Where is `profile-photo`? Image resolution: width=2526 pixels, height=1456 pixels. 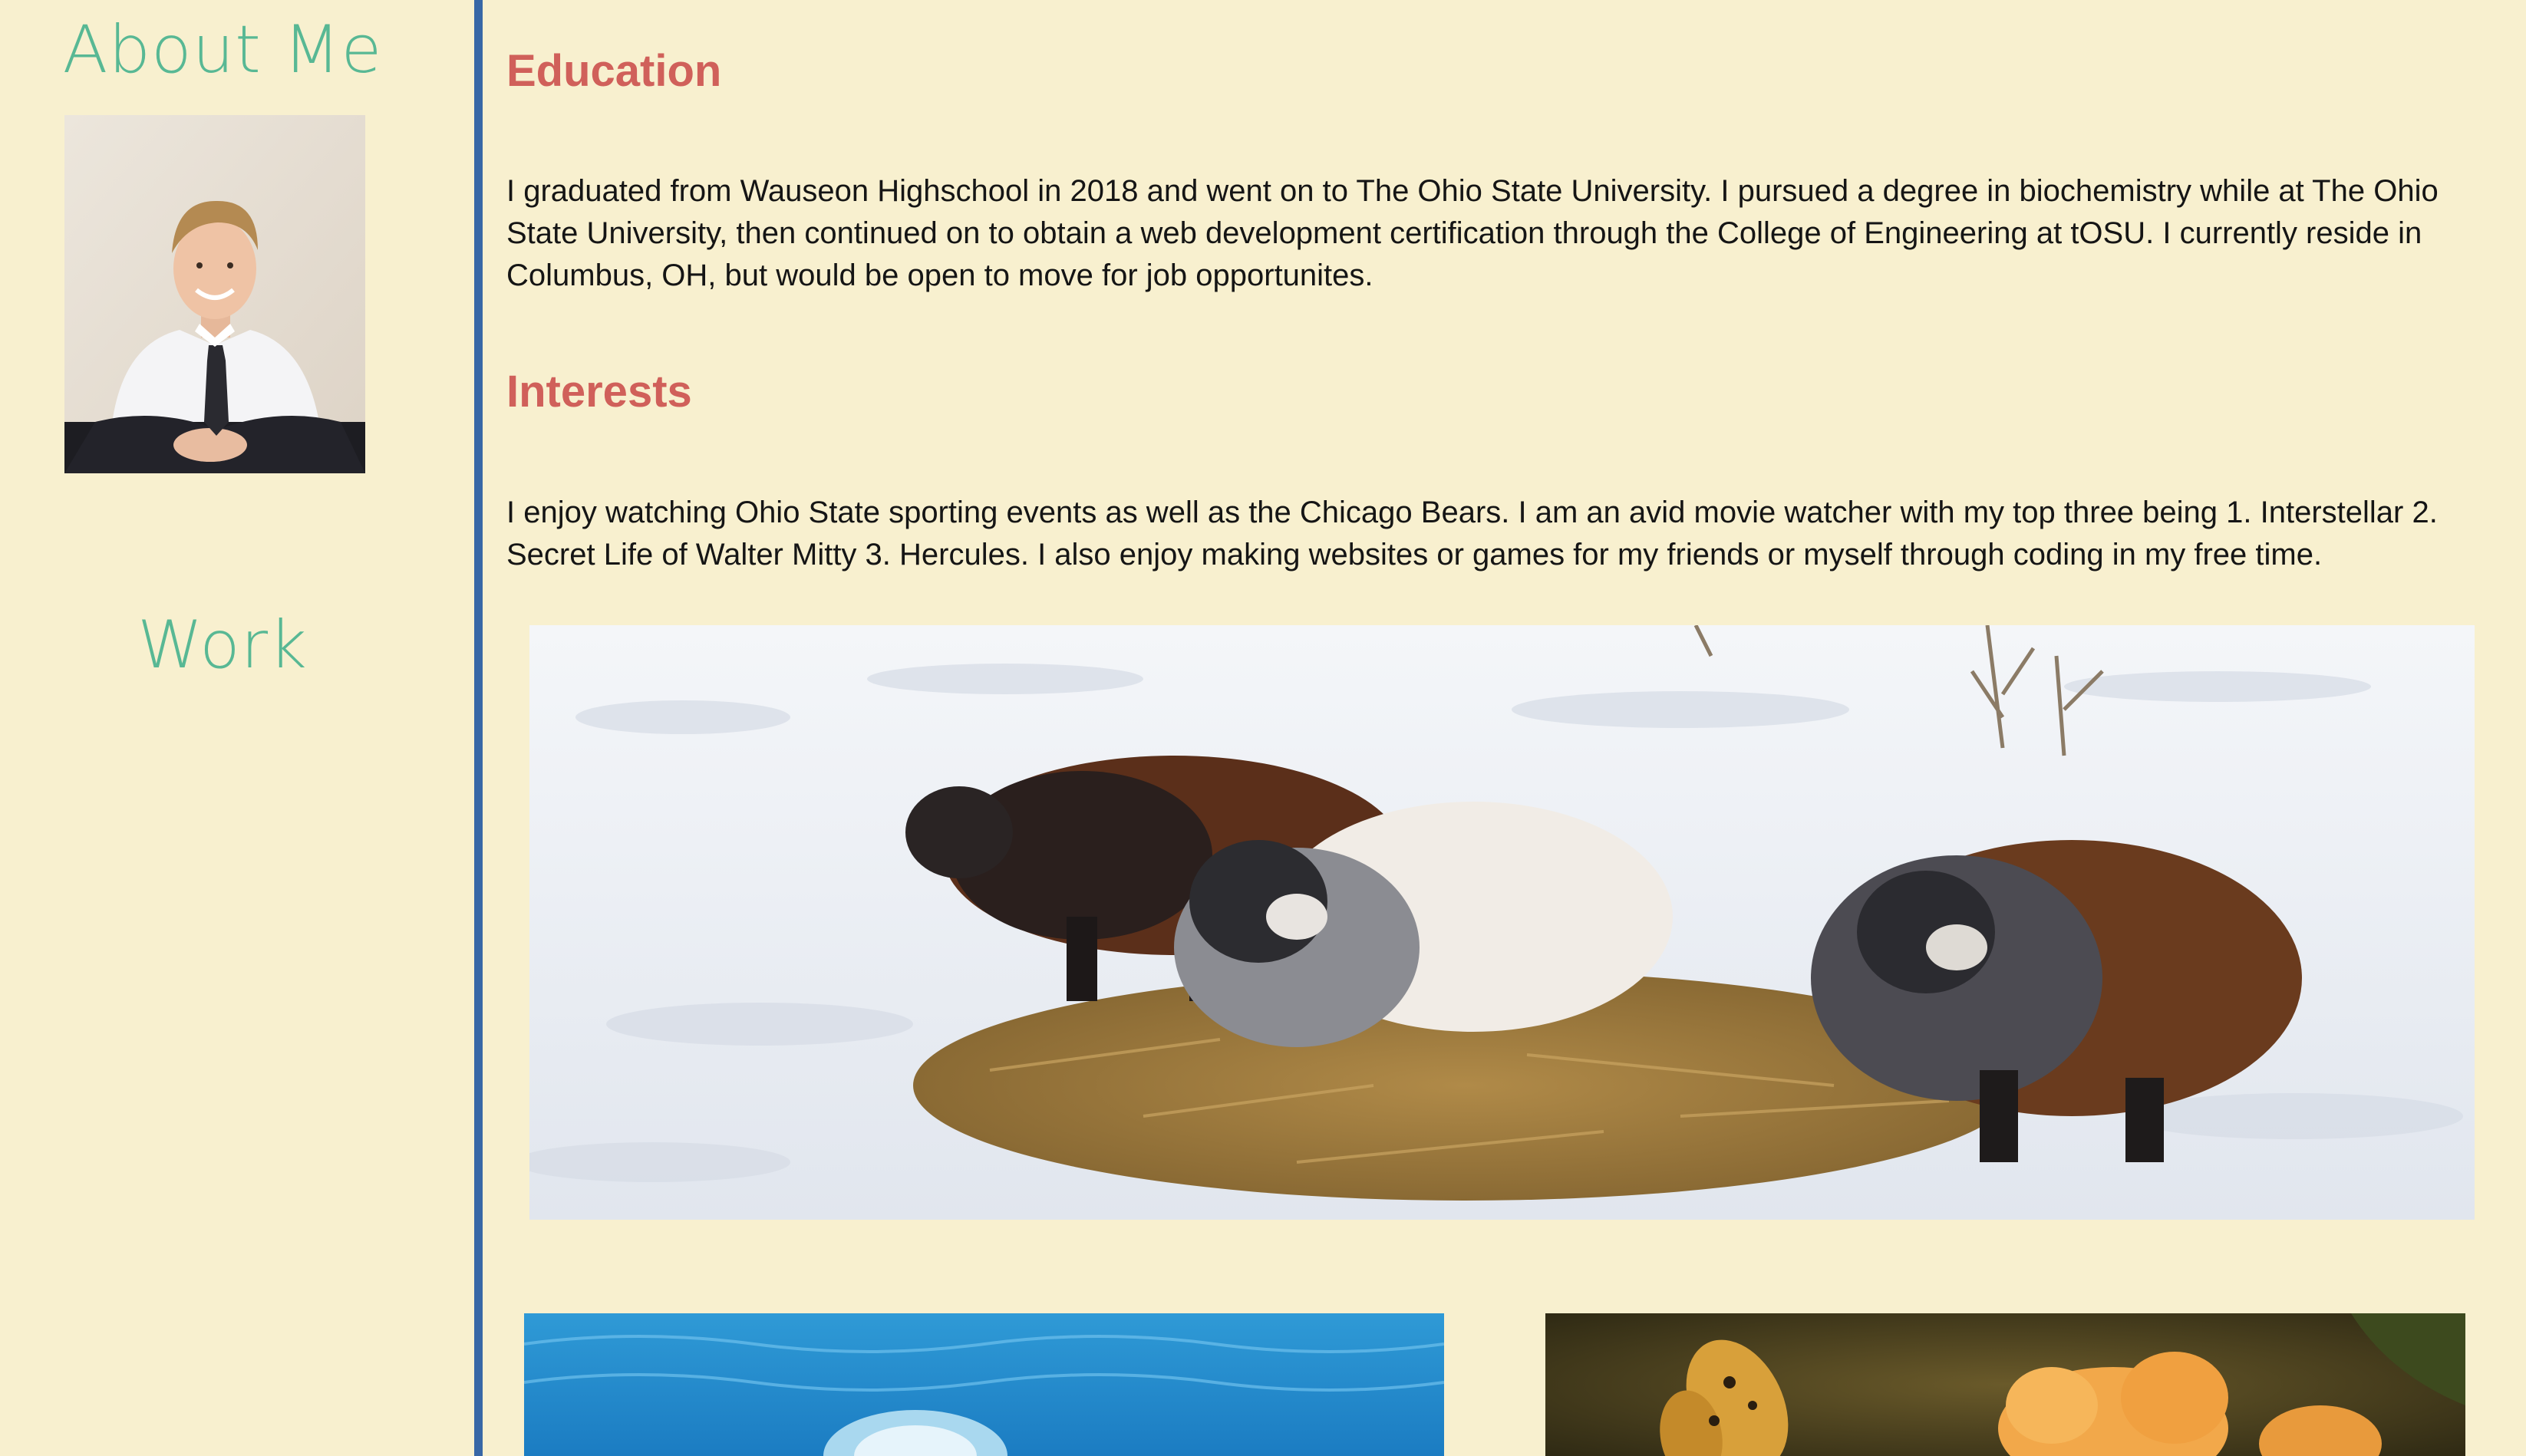 profile-photo is located at coordinates (214, 294).